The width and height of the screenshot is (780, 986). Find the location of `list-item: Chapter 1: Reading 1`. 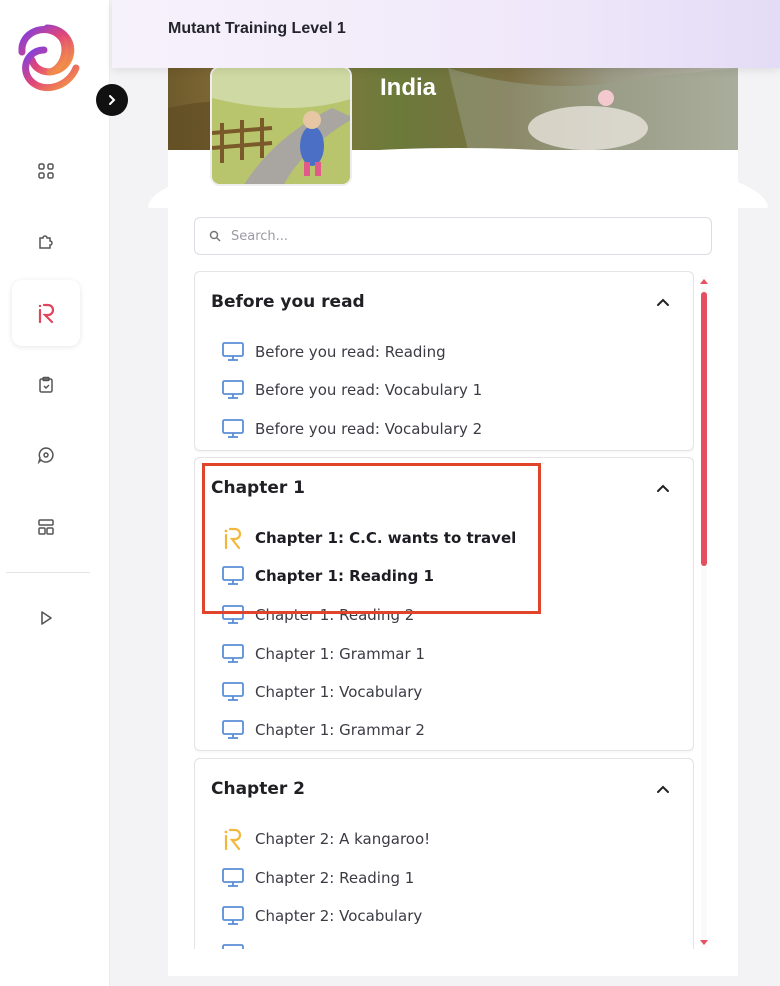

list-item: Chapter 1: Reading 1 is located at coordinates (327, 576).